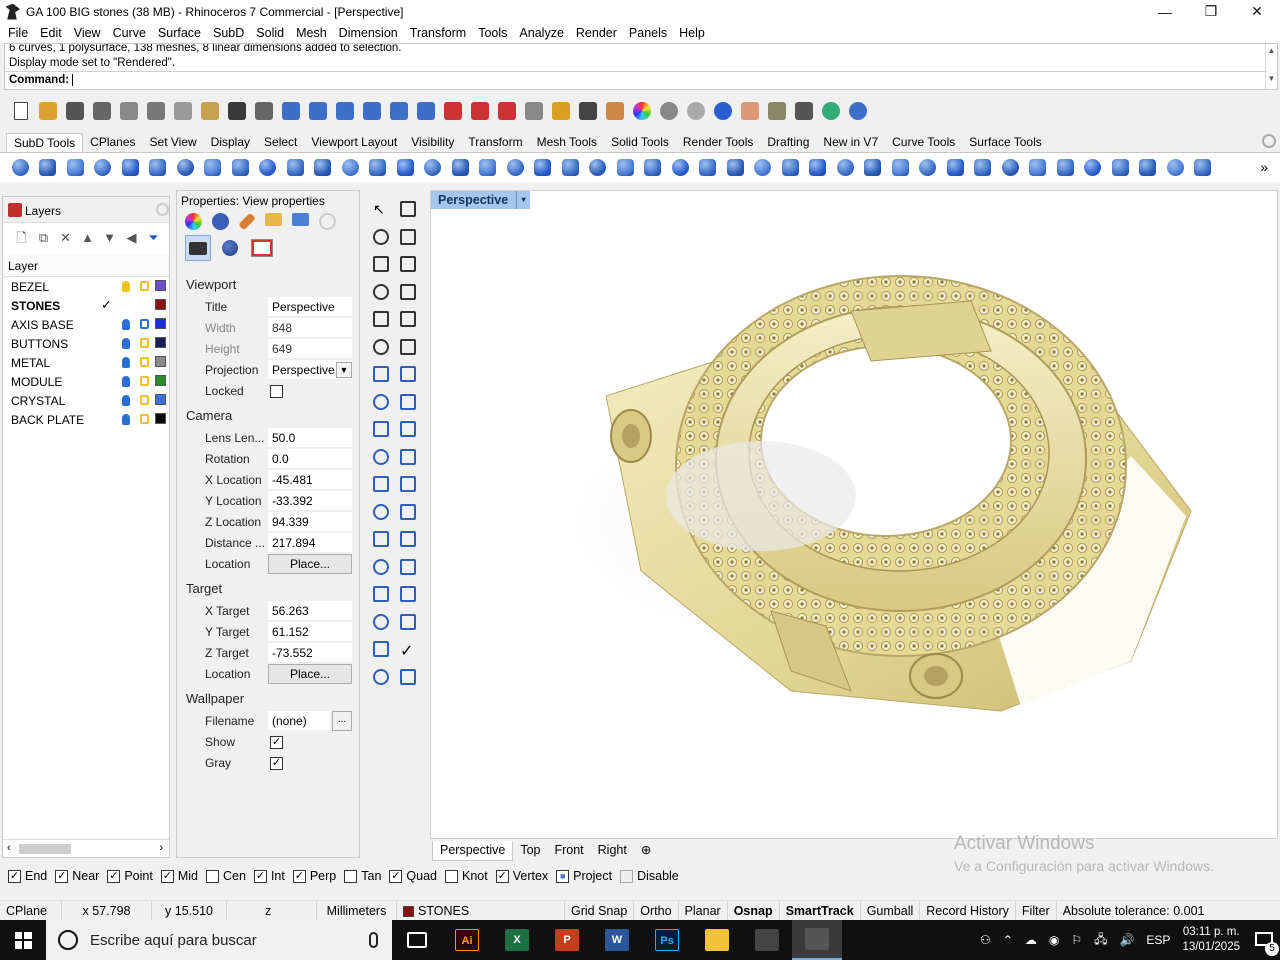 This screenshot has height=960, width=1280. Describe the element at coordinates (268, 167) in the screenshot. I see `subd-multipipe-icon` at that location.